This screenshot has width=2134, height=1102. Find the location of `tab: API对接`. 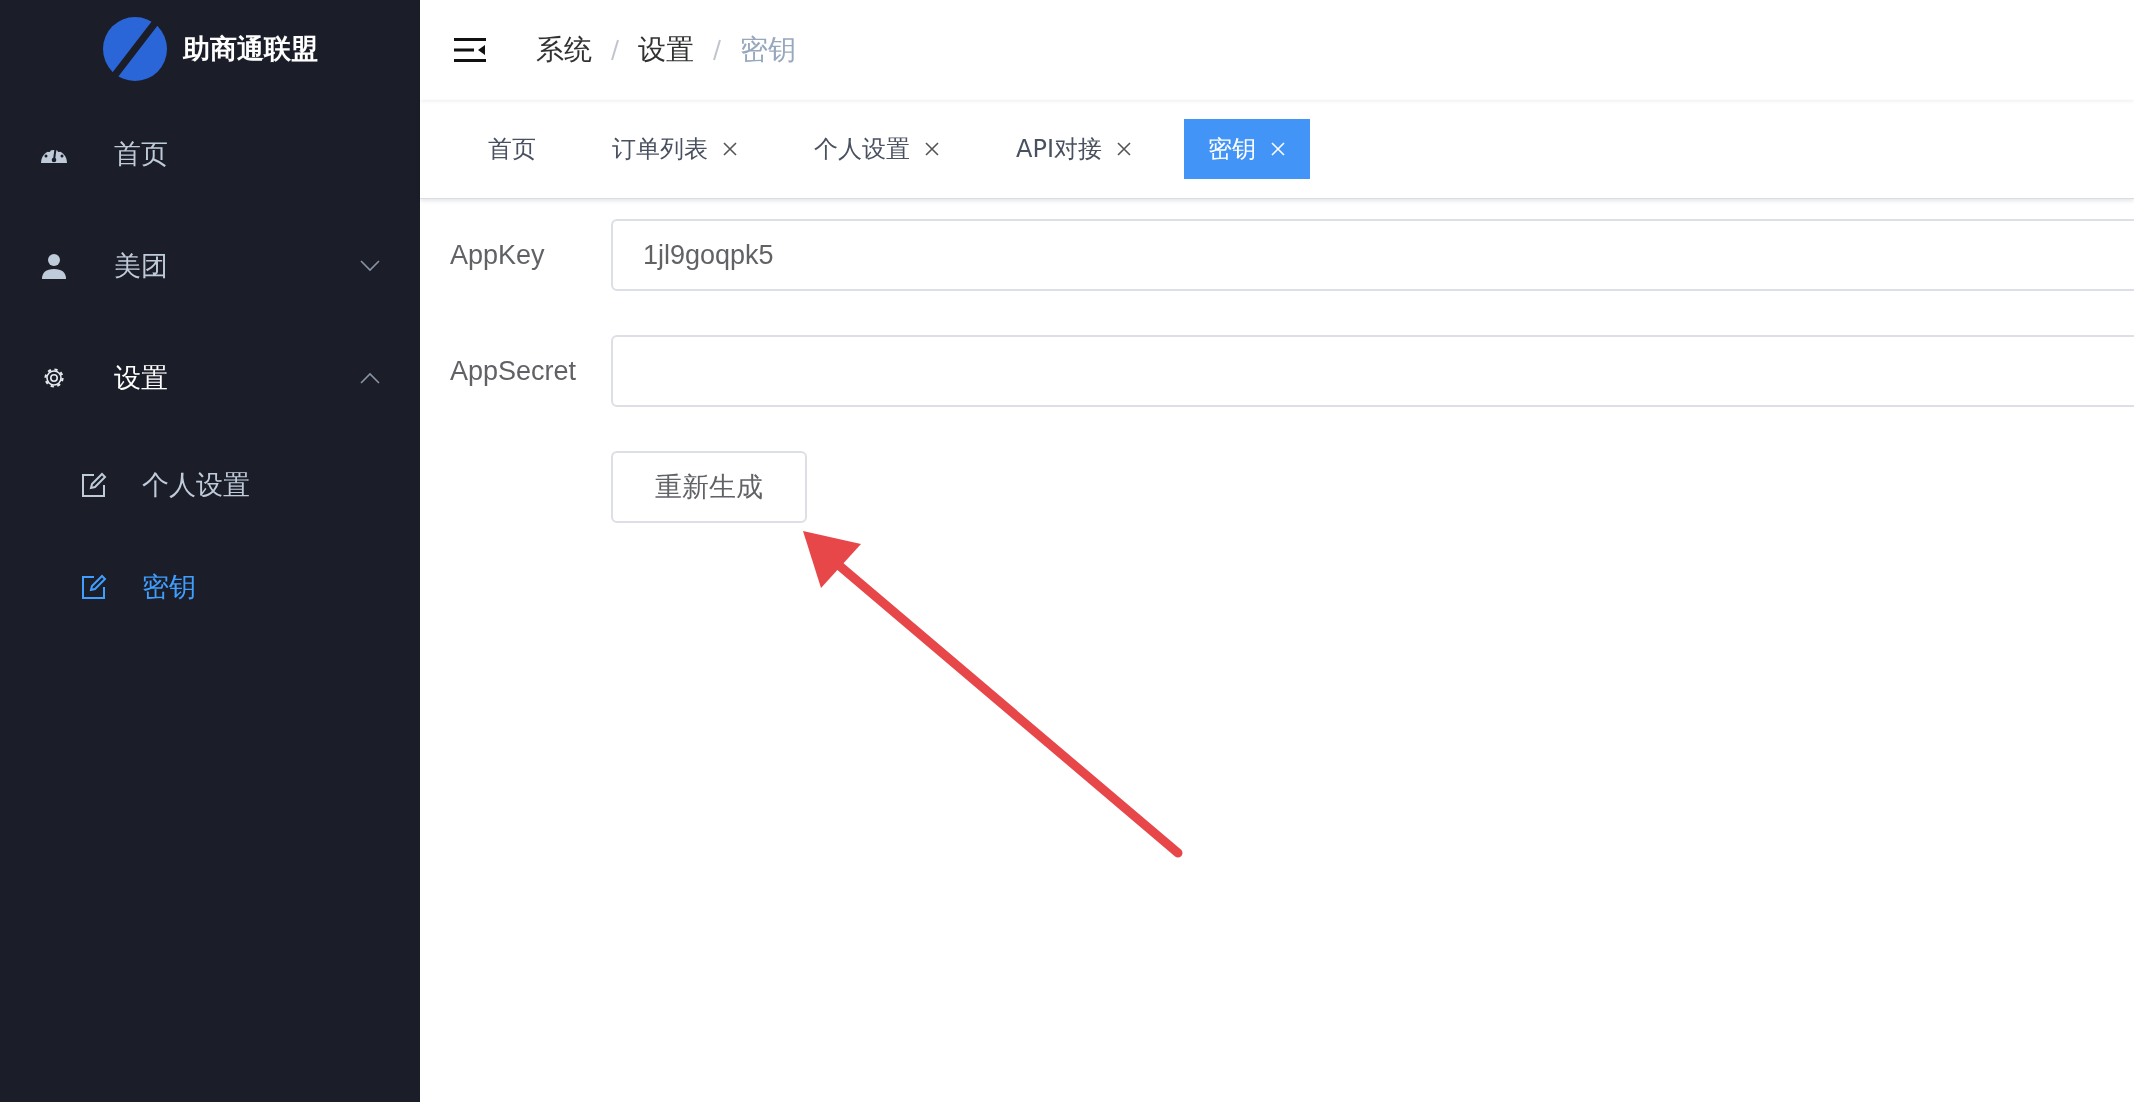

tab: API对接 is located at coordinates (1074, 149).